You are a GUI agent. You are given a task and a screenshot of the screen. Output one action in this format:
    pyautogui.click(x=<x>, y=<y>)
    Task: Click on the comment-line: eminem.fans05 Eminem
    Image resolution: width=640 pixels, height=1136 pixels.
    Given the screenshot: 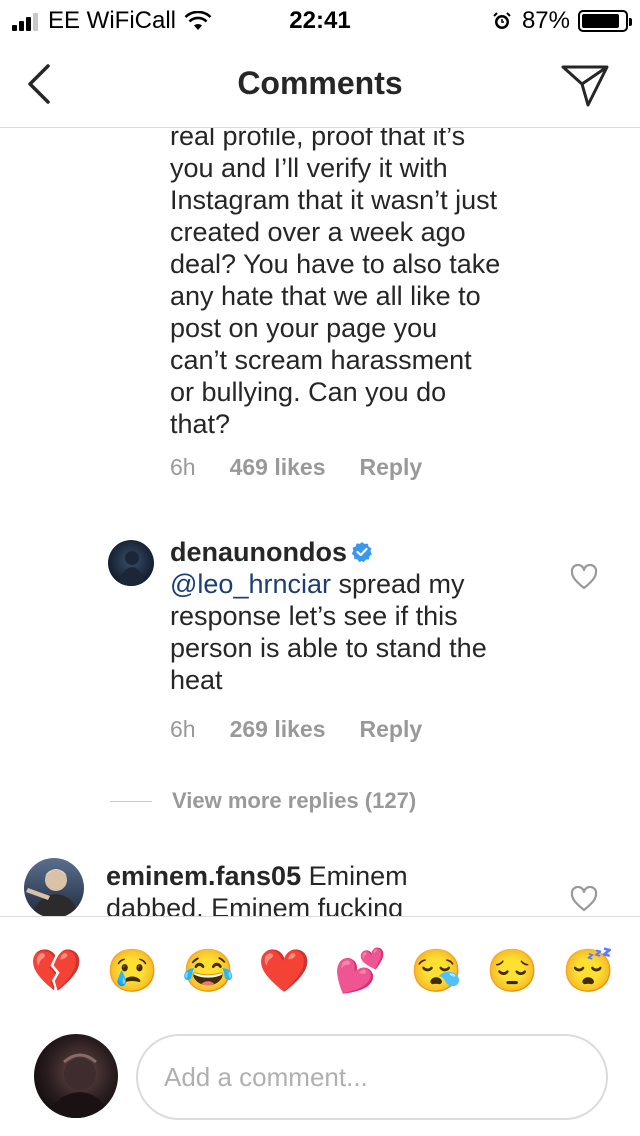 What is the action you would take?
    pyautogui.click(x=326, y=876)
    